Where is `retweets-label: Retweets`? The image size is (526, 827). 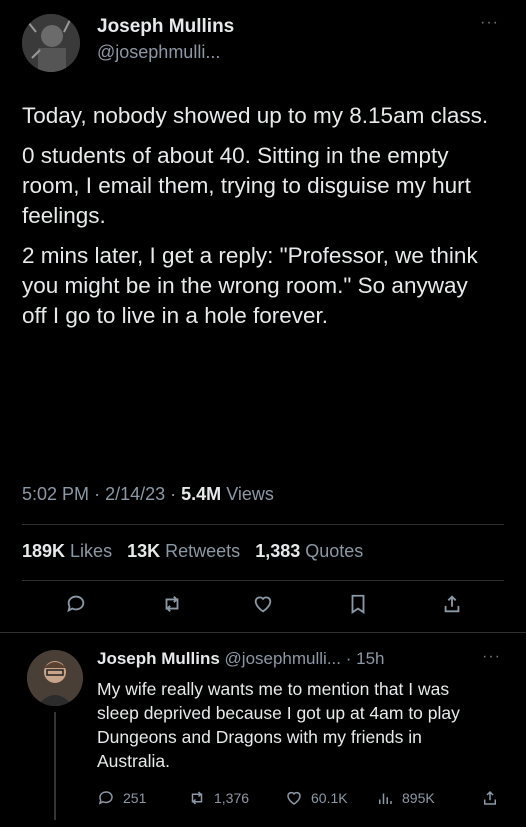
retweets-label: Retweets is located at coordinates (203, 551).